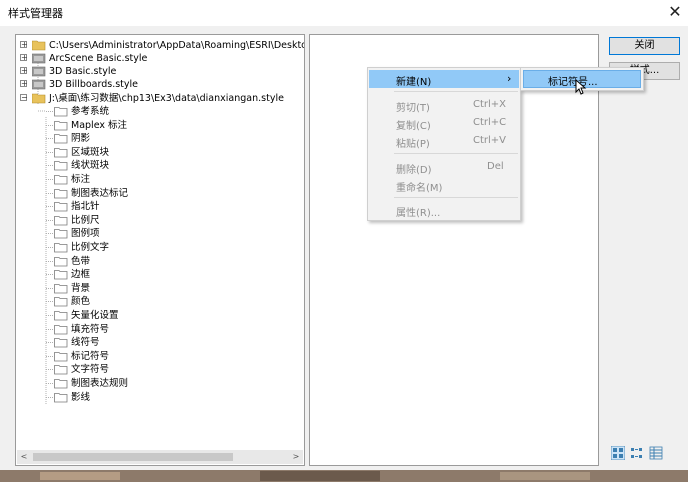  Describe the element at coordinates (171, 193) in the screenshot. I see `tree-child-item: 制图表达标记` at that location.